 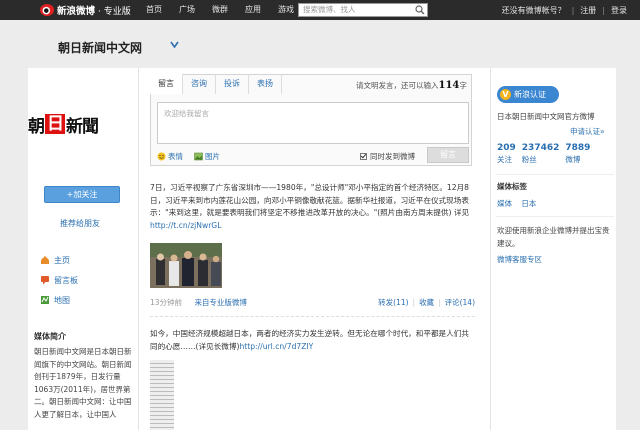 What do you see at coordinates (36, 126) in the screenshot?
I see `logo-char-1: 朝` at bounding box center [36, 126].